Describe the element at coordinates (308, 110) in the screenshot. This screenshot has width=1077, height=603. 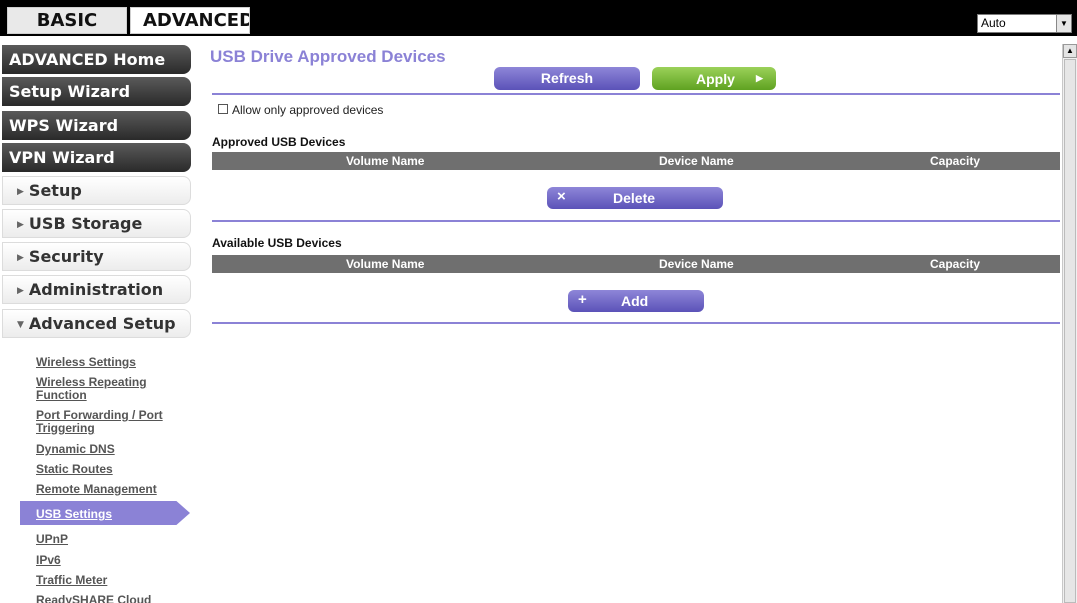
I see `allow-approved-label: Allow only approved devices` at that location.